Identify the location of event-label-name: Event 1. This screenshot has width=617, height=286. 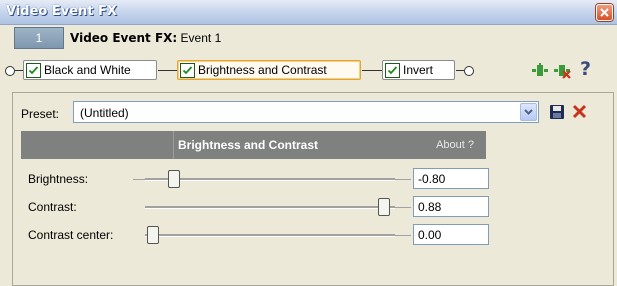
(201, 38).